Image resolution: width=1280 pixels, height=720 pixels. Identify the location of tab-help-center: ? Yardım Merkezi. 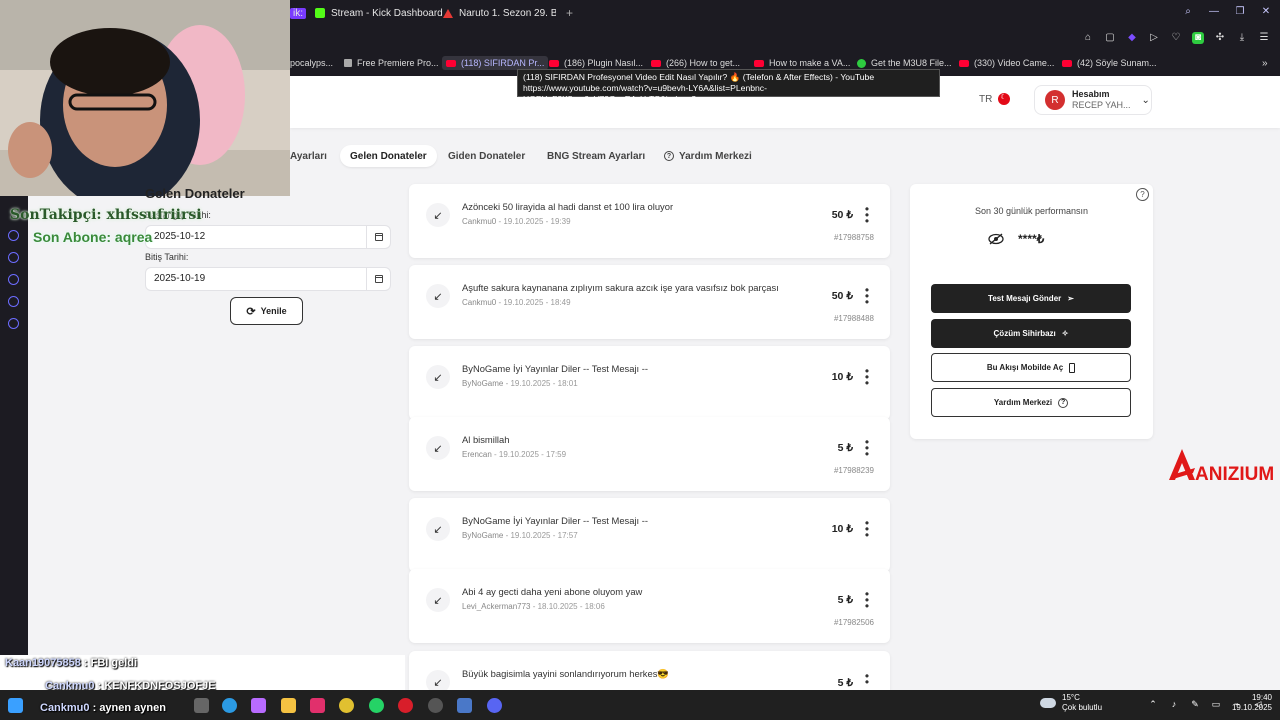
(708, 156).